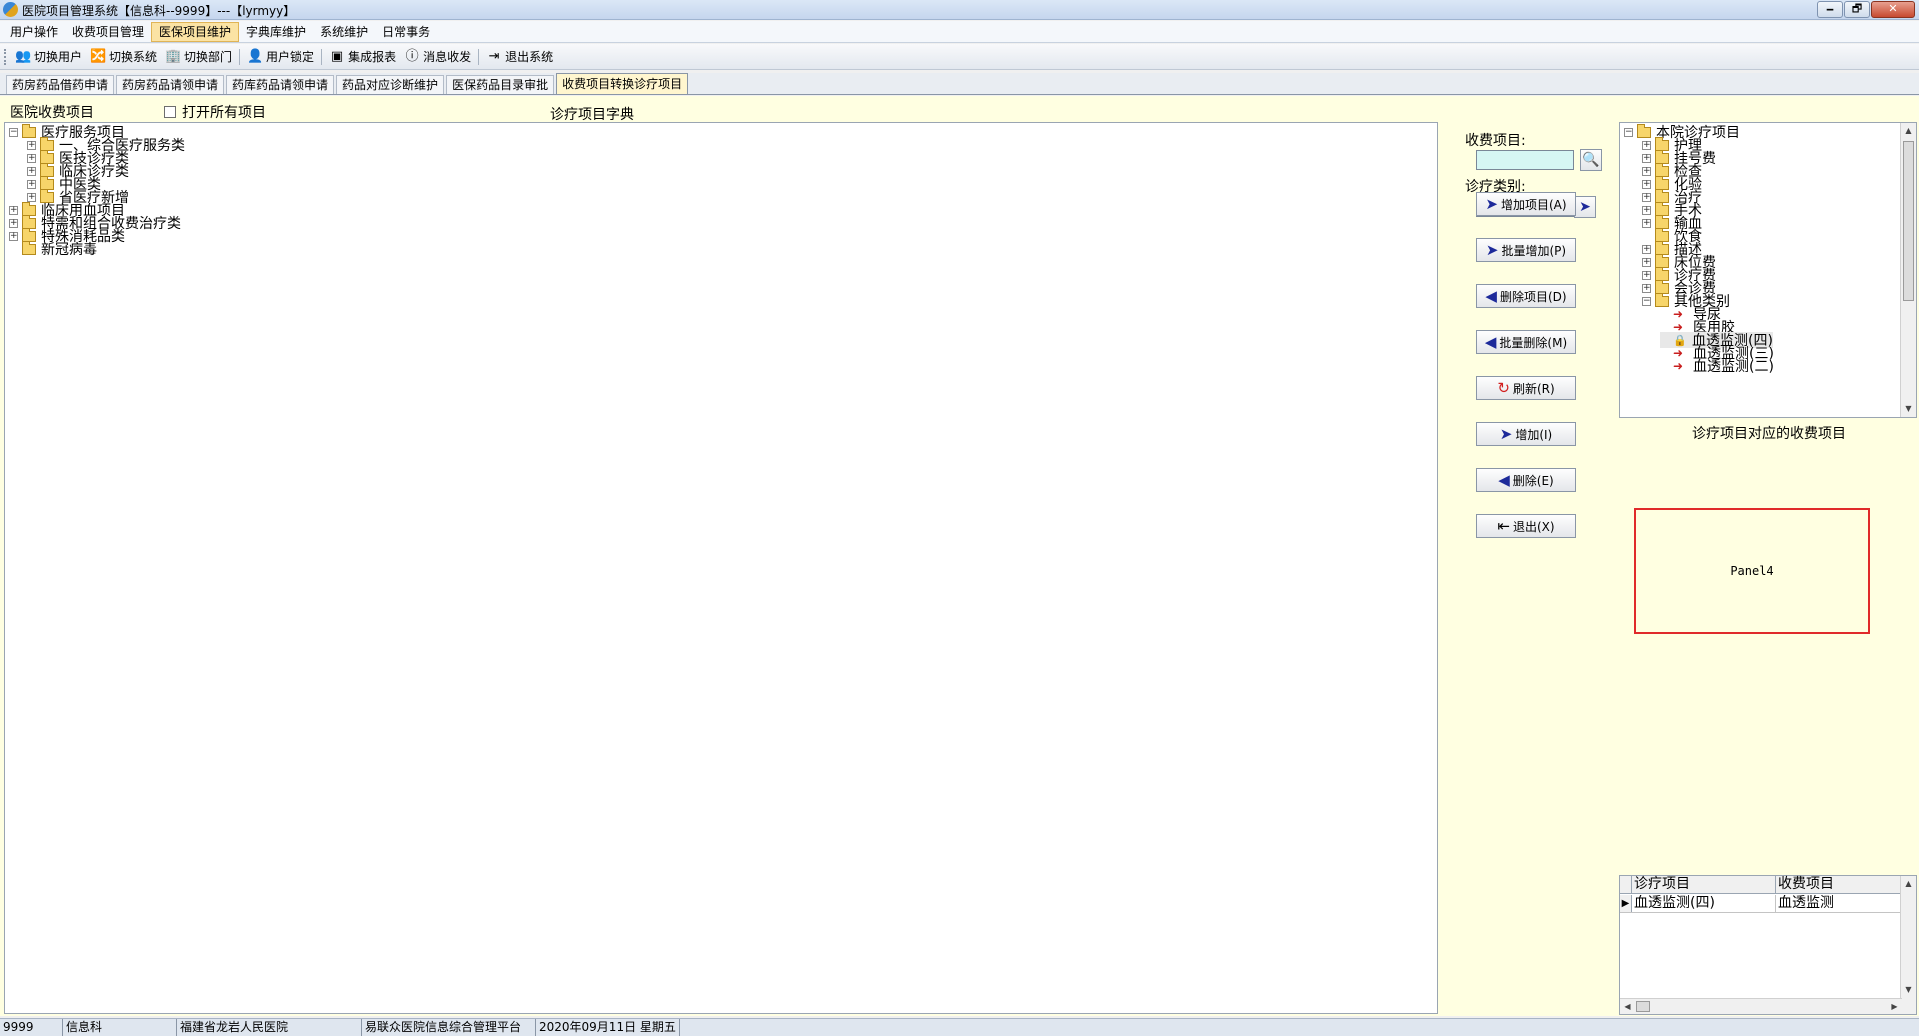 This screenshot has height=1036, width=1919. Describe the element at coordinates (215, 112) in the screenshot. I see `open-all-checkbox: 打开所有项目` at that location.